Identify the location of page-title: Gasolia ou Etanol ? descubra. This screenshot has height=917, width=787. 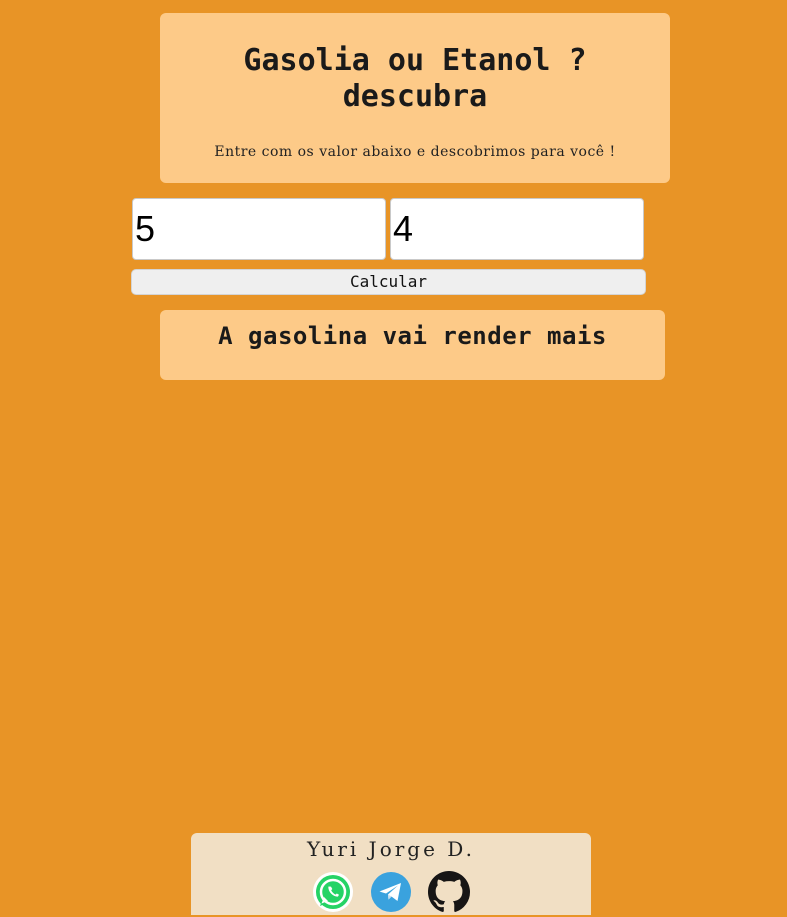
(415, 78).